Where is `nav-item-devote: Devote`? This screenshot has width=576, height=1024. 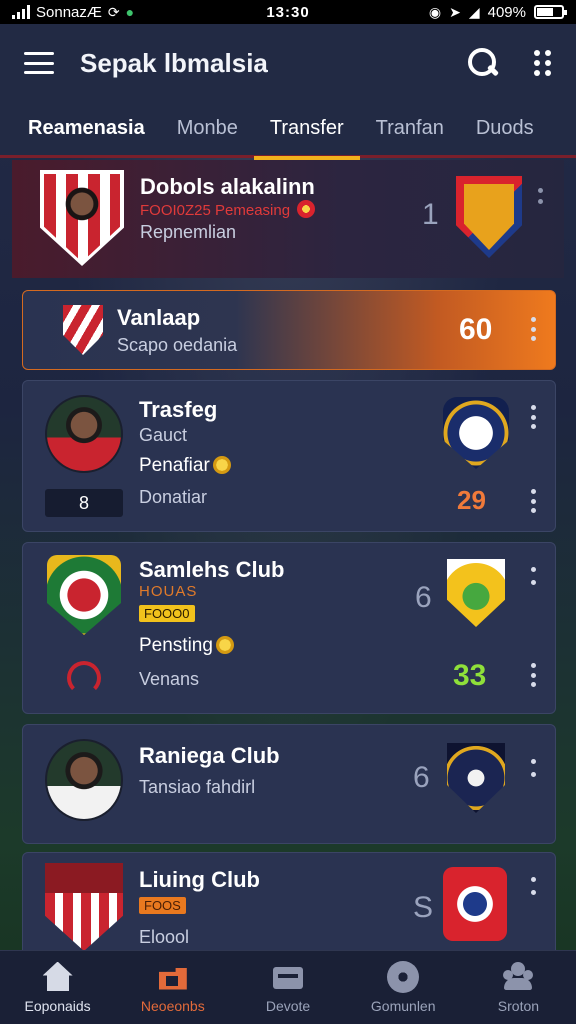 nav-item-devote: Devote is located at coordinates (287, 987).